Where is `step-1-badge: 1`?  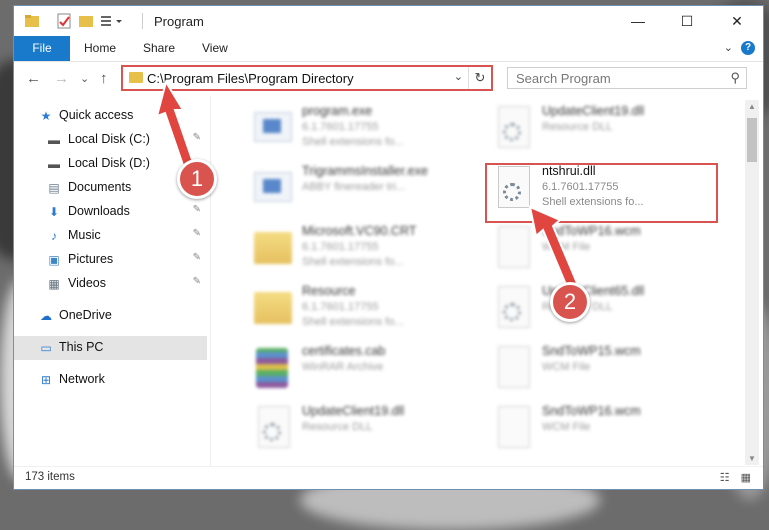
step-1-badge: 1 is located at coordinates (197, 179).